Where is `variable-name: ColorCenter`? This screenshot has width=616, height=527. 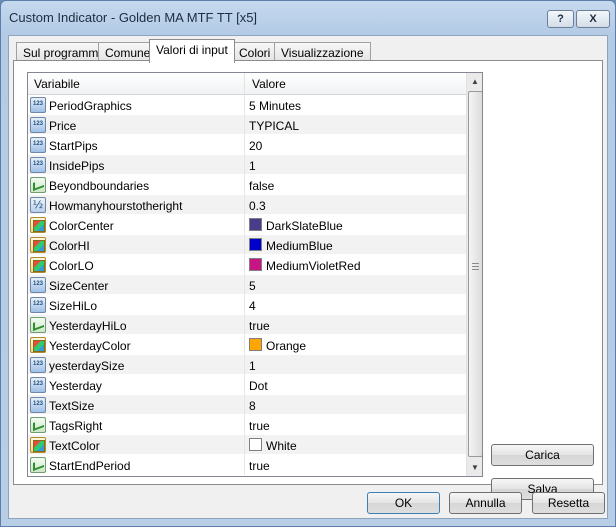
variable-name: ColorCenter is located at coordinates (81, 226).